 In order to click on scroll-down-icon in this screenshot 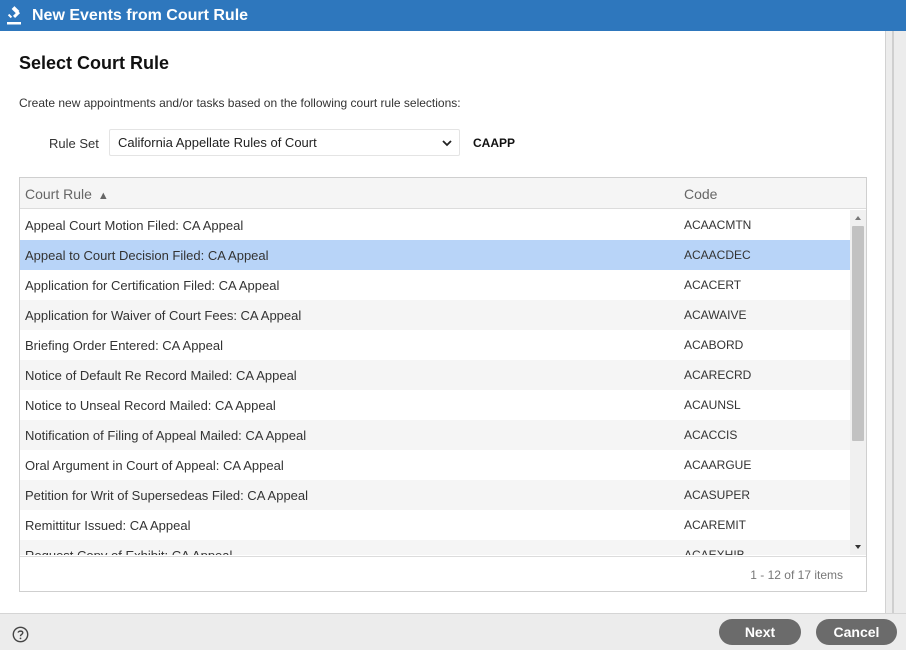, I will do `click(858, 547)`.